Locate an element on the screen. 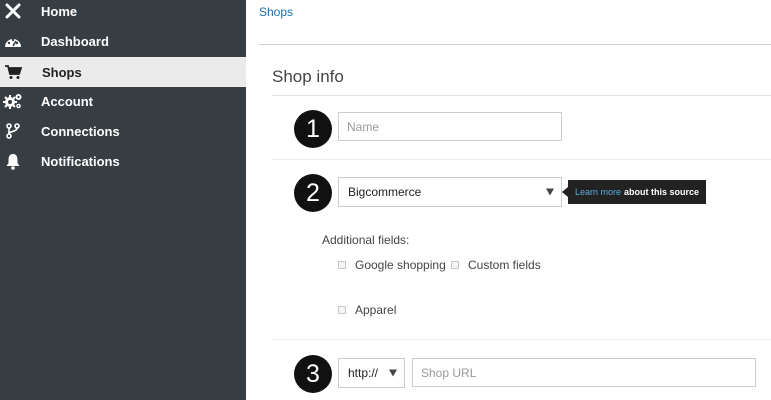 Image resolution: width=771 pixels, height=400 pixels. branch-icon is located at coordinates (13, 131).